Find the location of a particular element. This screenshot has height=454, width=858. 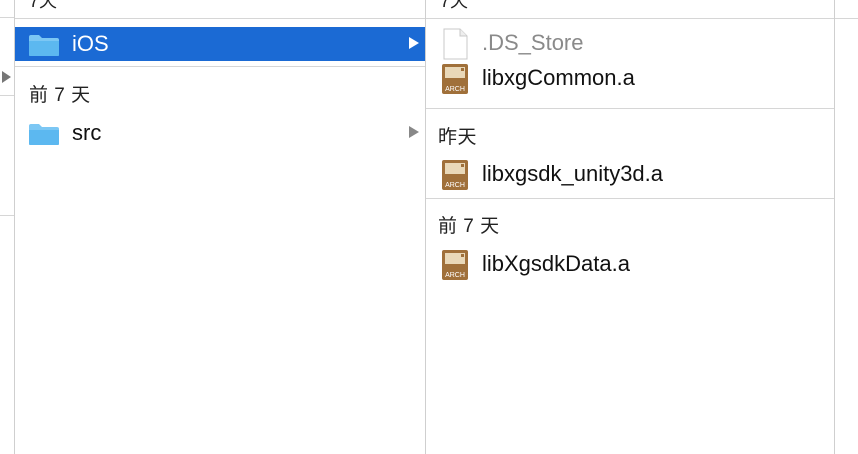

empty-column is located at coordinates (846, 227).